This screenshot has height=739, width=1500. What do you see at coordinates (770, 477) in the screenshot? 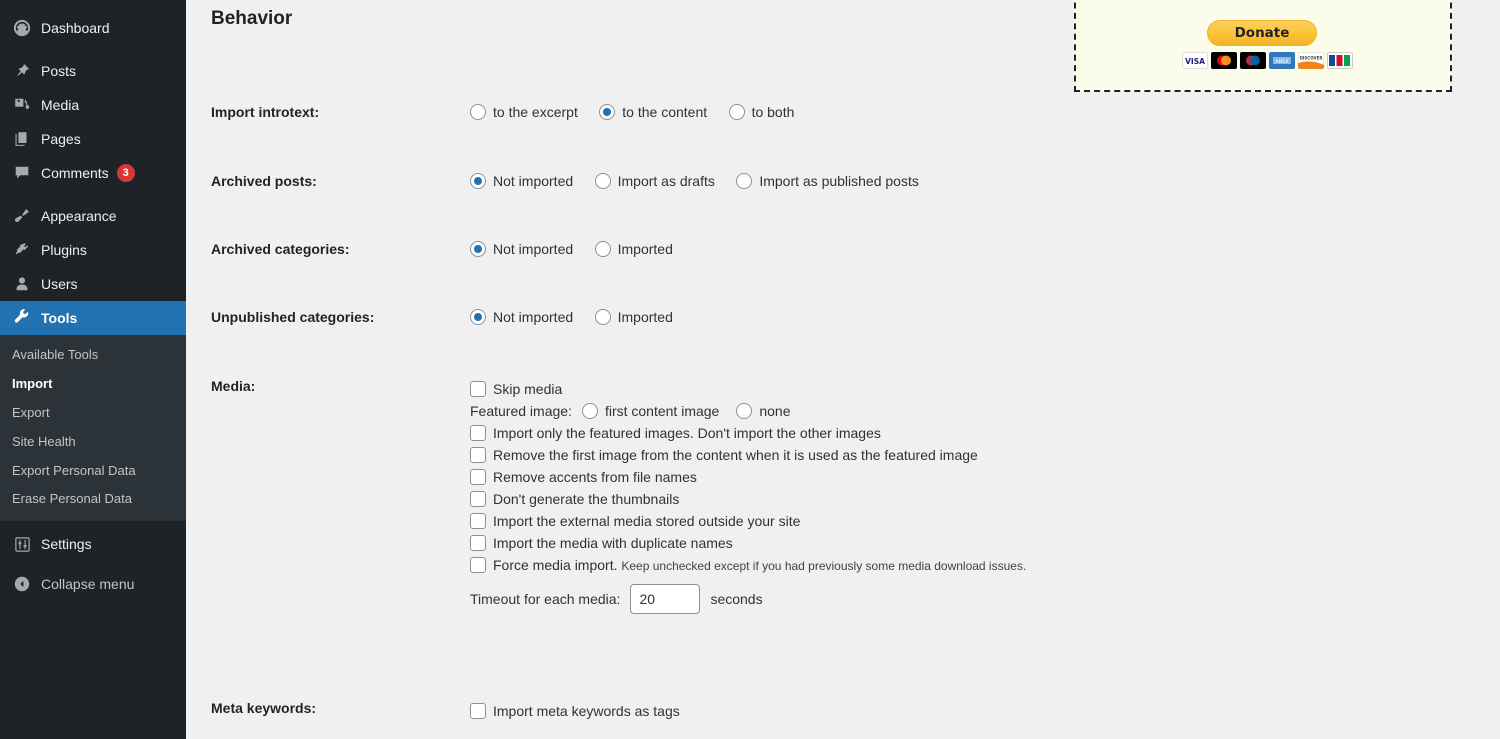
I see `checkbox-line: Remove accents from file names` at bounding box center [770, 477].